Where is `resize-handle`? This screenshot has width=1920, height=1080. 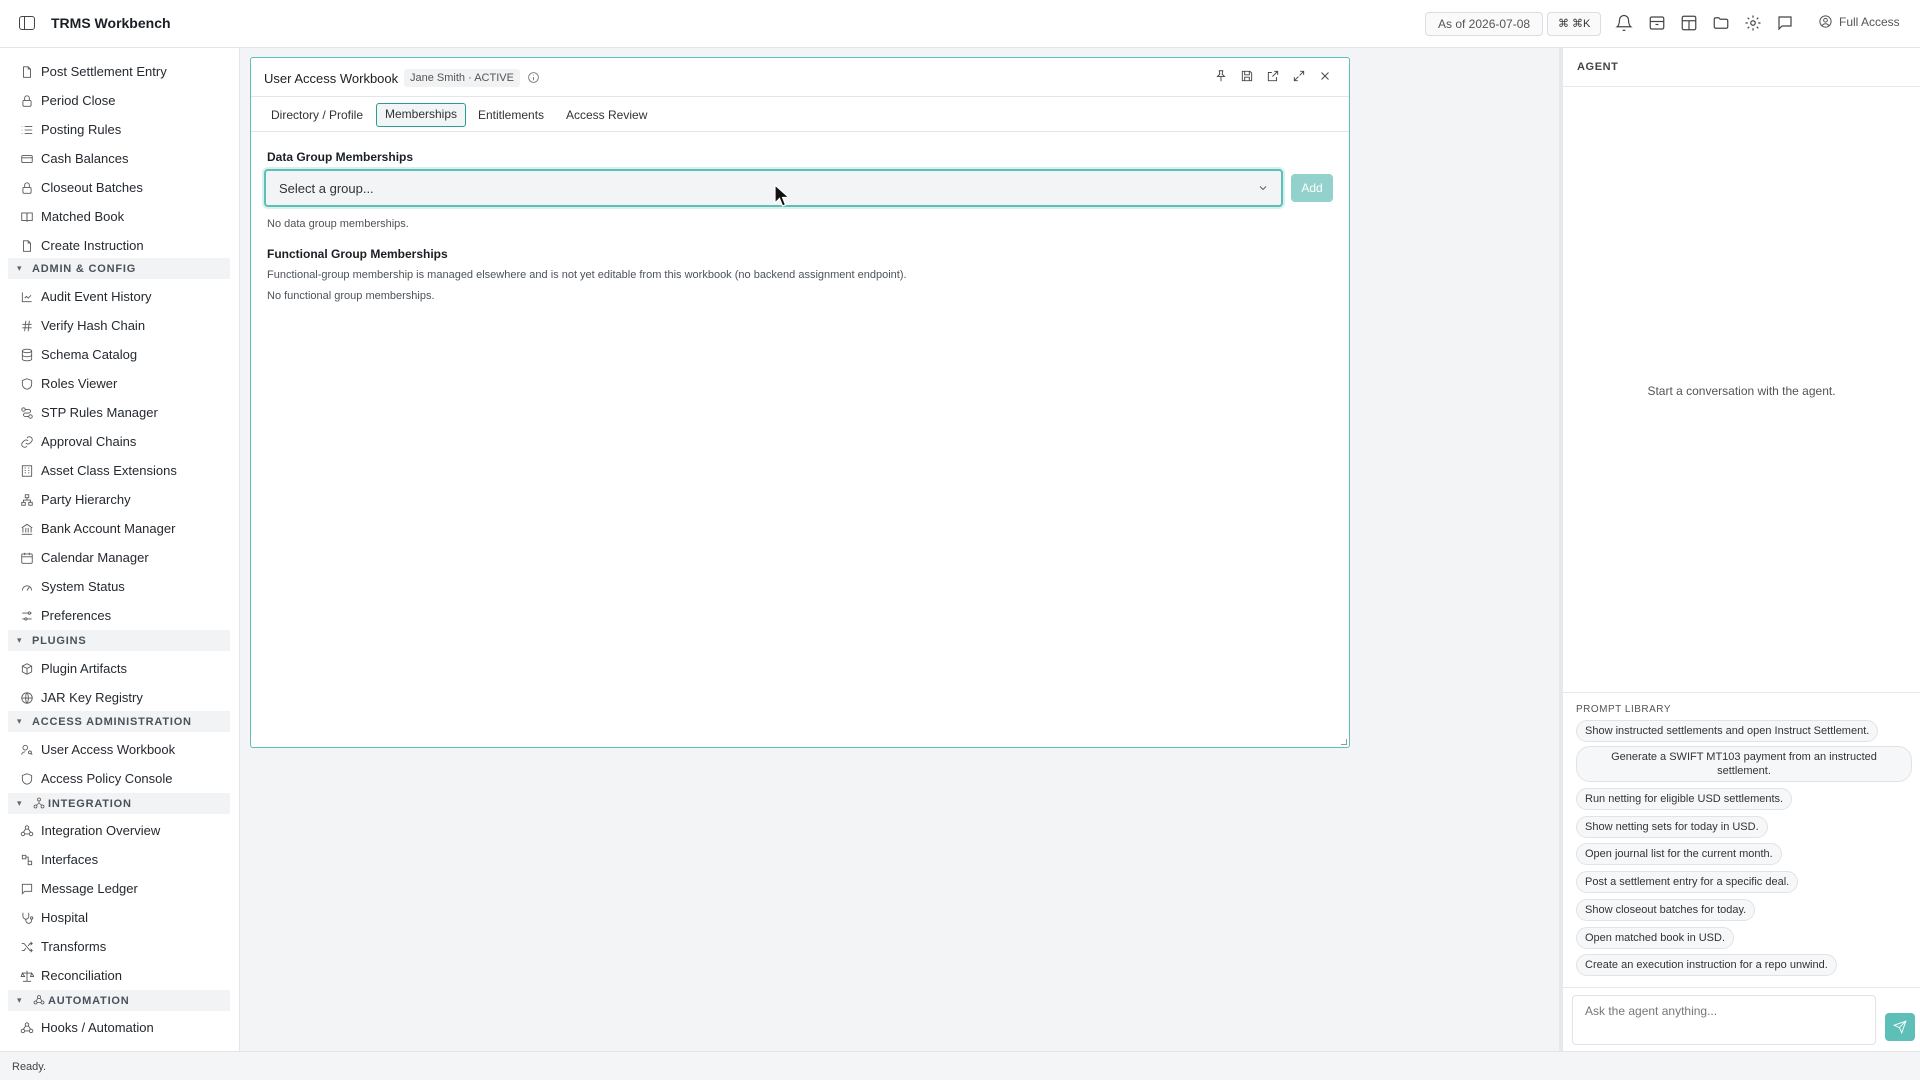 resize-handle is located at coordinates (1344, 742).